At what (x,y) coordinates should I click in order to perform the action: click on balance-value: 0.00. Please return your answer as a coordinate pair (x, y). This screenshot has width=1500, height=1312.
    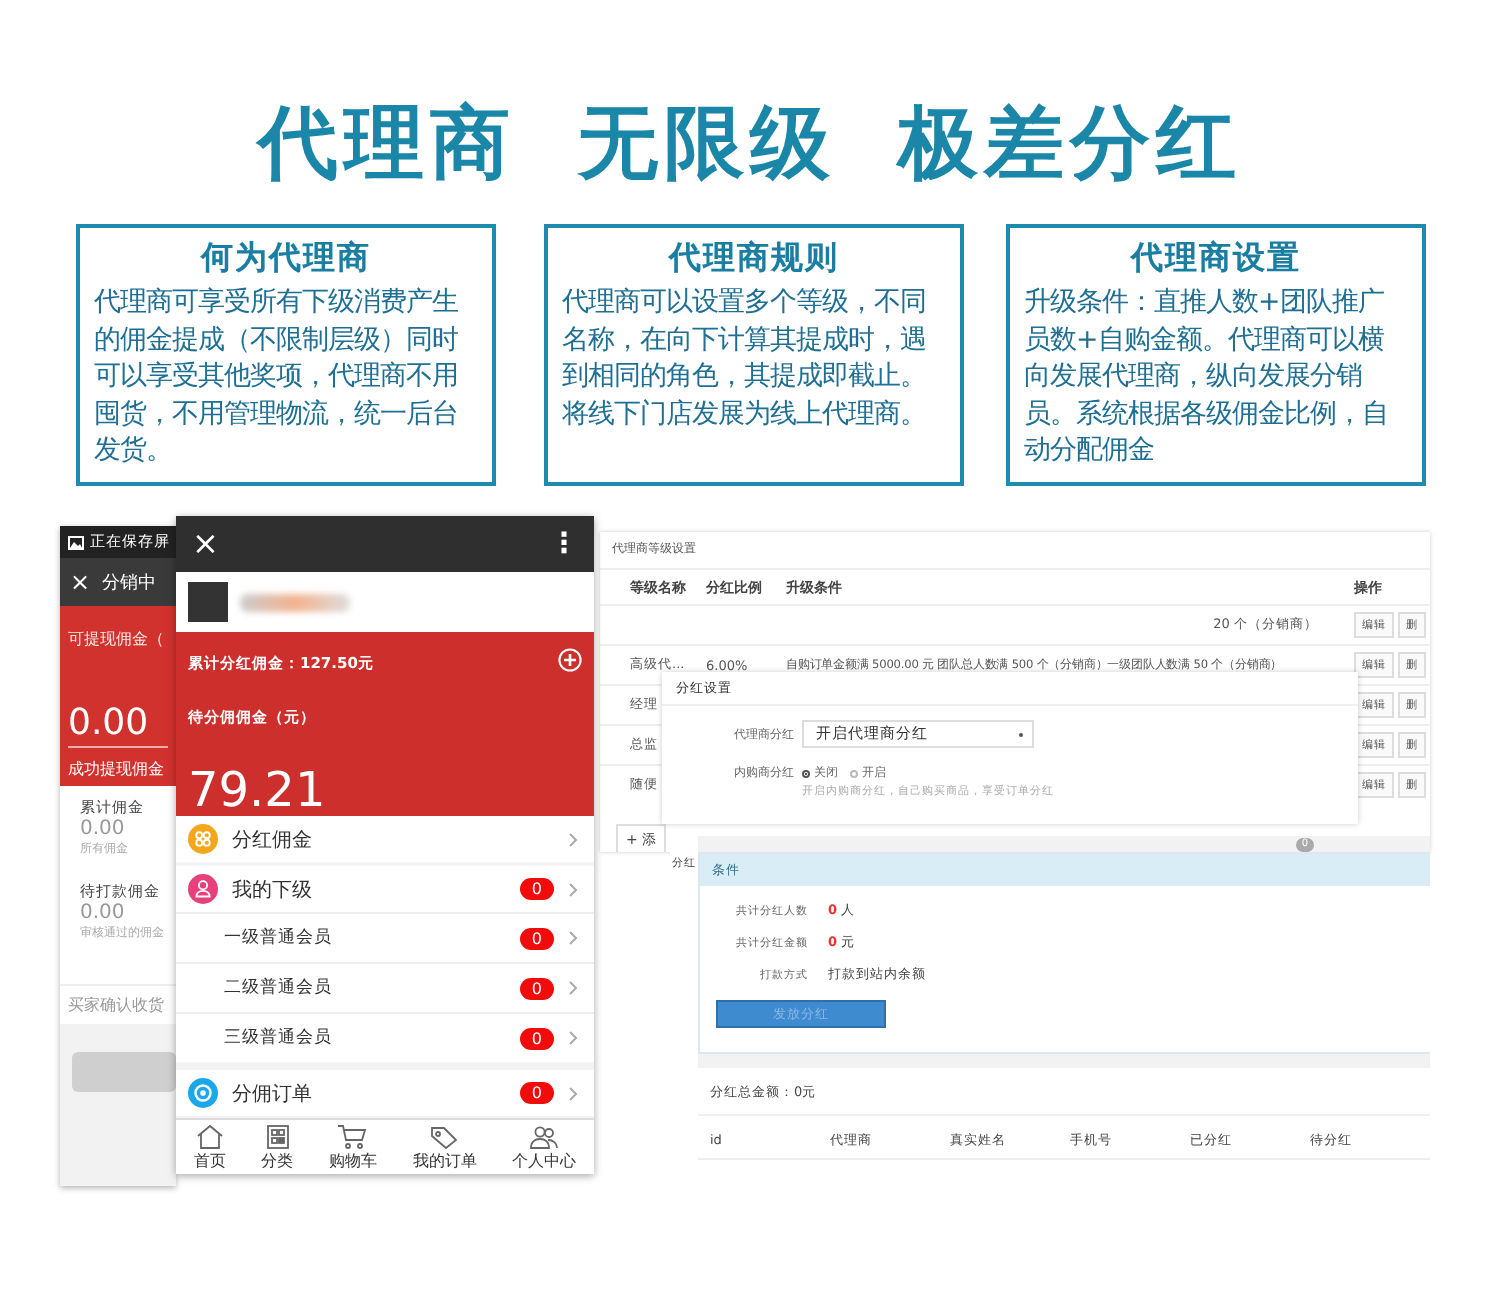
    Looking at the image, I should click on (118, 725).